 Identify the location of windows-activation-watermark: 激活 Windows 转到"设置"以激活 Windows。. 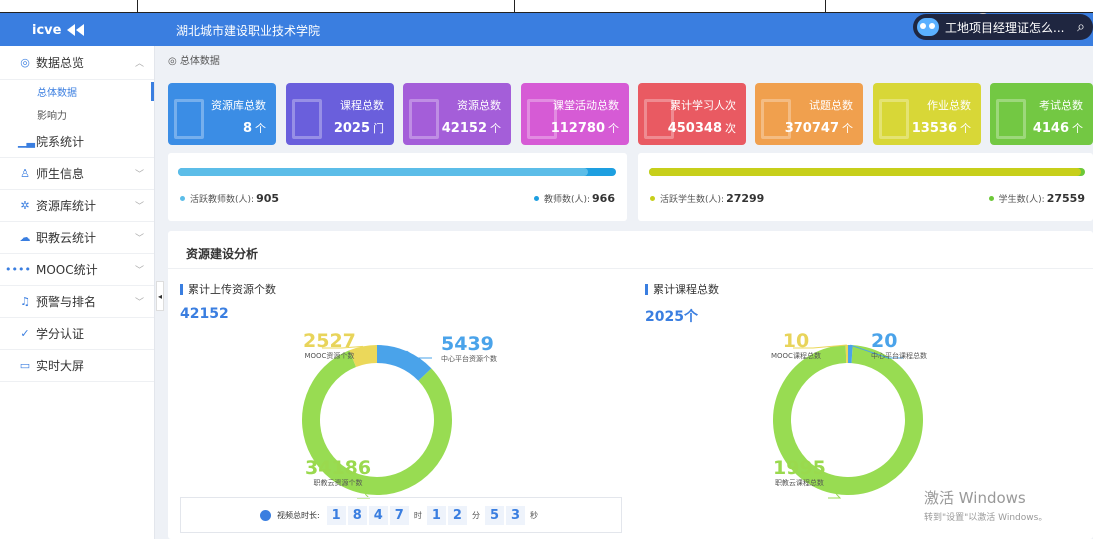
(985, 505).